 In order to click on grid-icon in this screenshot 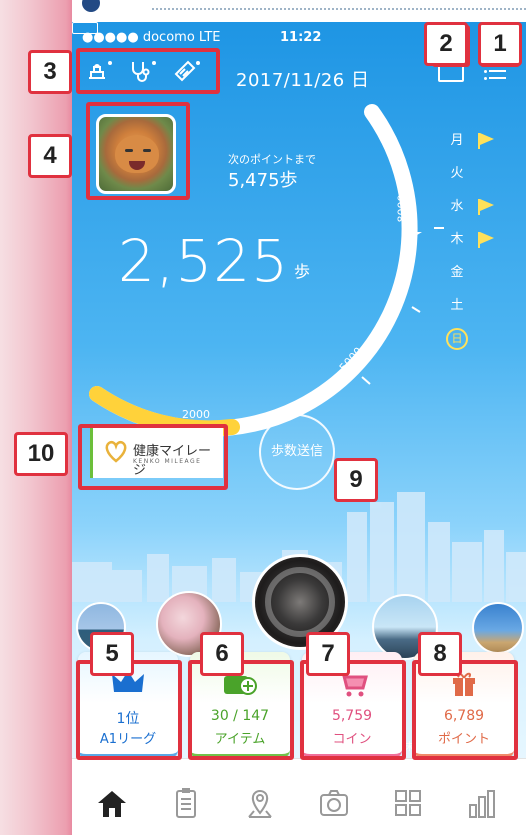, I will do `click(408, 803)`.